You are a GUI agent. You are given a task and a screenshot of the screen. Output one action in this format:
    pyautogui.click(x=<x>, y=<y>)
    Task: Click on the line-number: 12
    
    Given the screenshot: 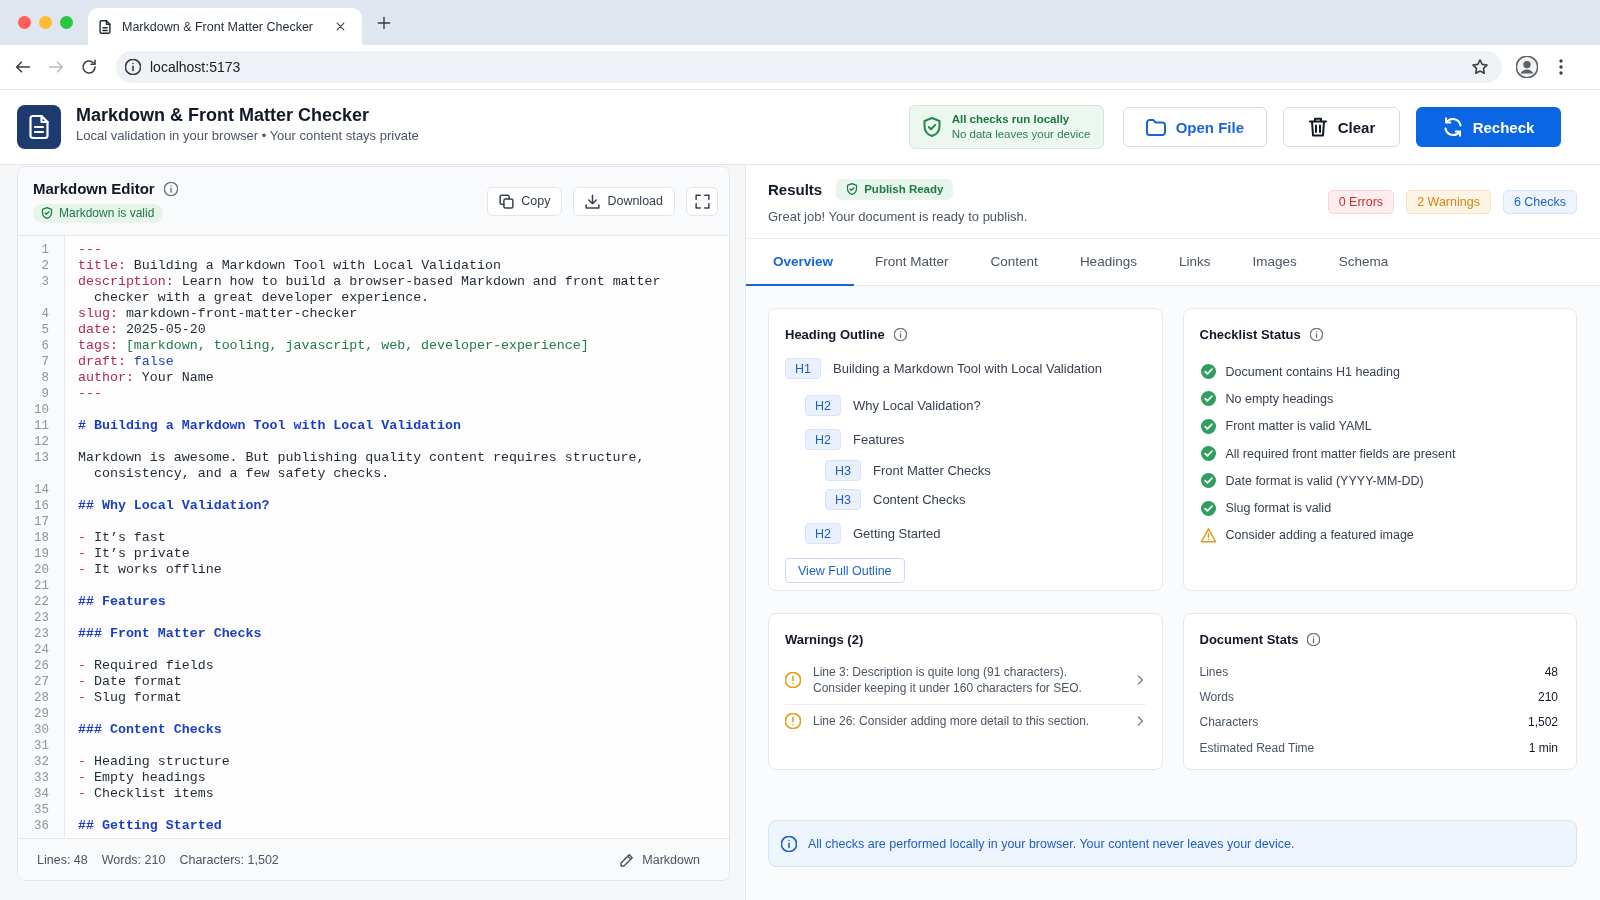 What is the action you would take?
    pyautogui.click(x=41, y=442)
    